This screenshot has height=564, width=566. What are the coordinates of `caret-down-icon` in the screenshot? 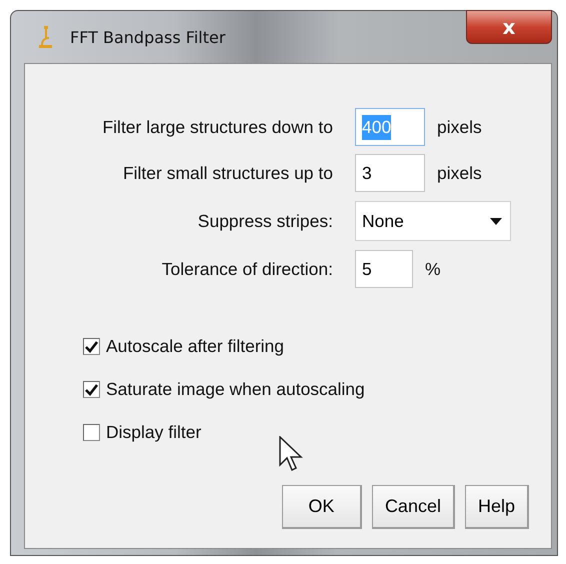 It's located at (496, 221).